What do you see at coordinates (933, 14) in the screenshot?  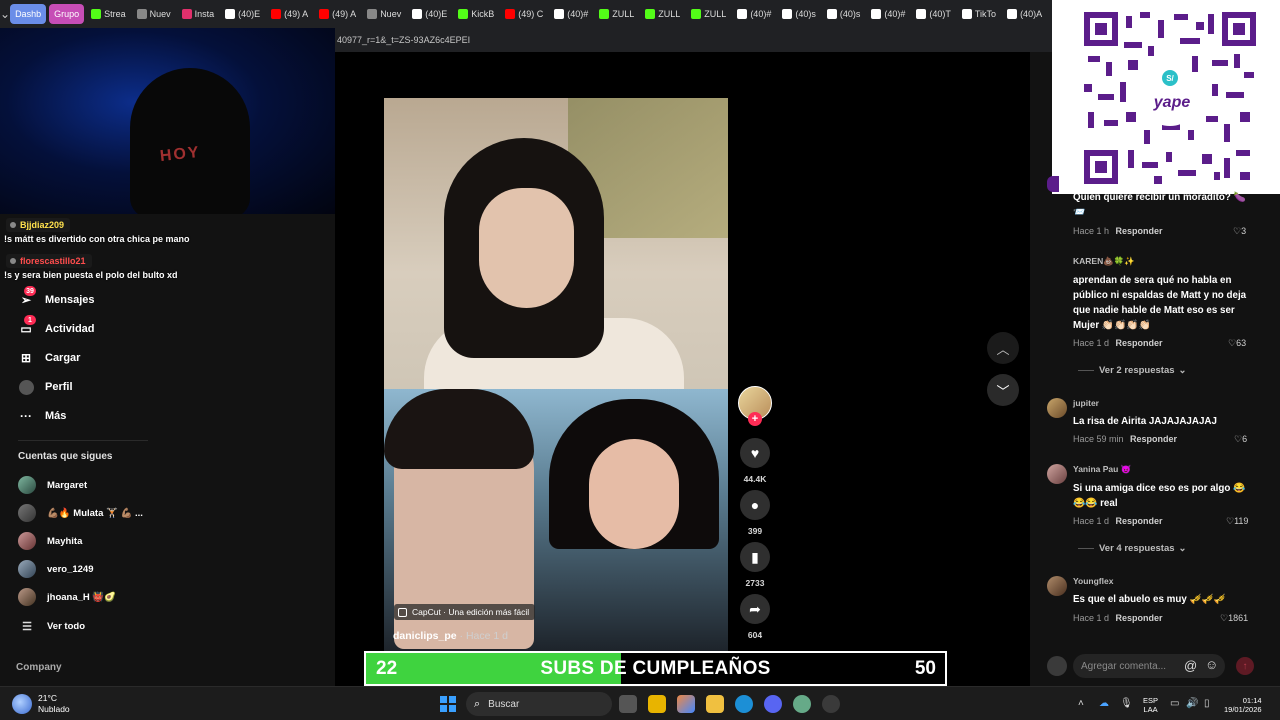 I see `browser-tab: (40)T` at bounding box center [933, 14].